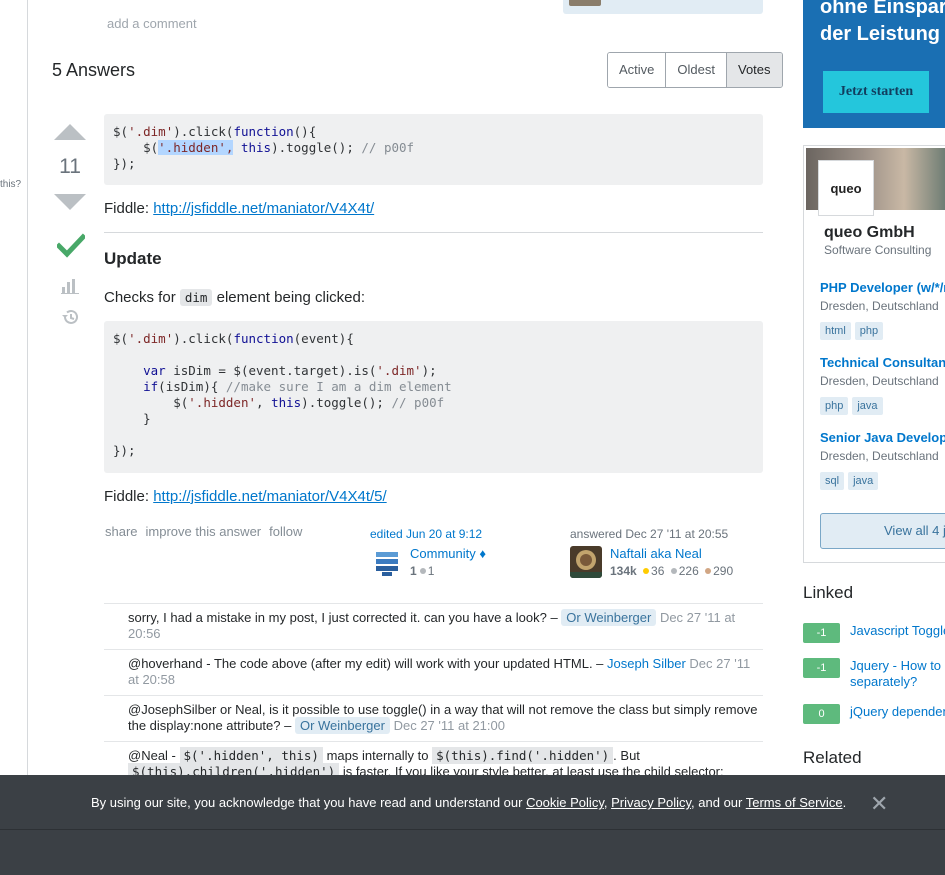 The width and height of the screenshot is (945, 875). Describe the element at coordinates (70, 317) in the screenshot. I see `history-clock-icon` at that location.